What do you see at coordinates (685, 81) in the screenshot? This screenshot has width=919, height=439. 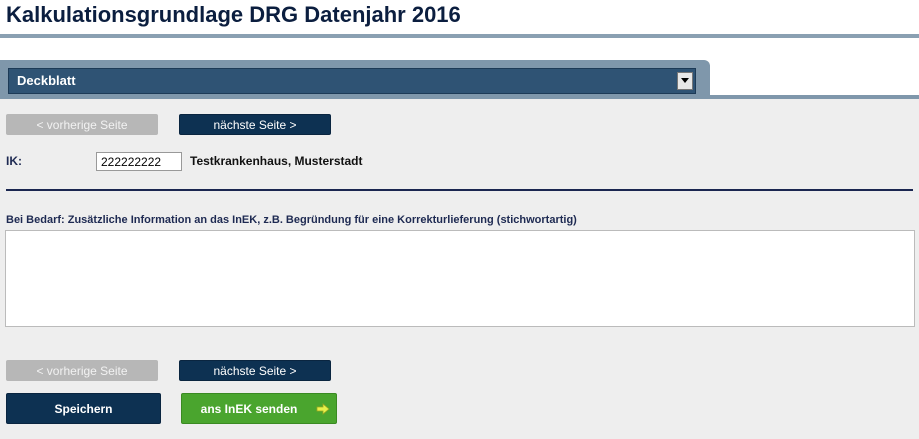 I see `chevron-down-icon` at bounding box center [685, 81].